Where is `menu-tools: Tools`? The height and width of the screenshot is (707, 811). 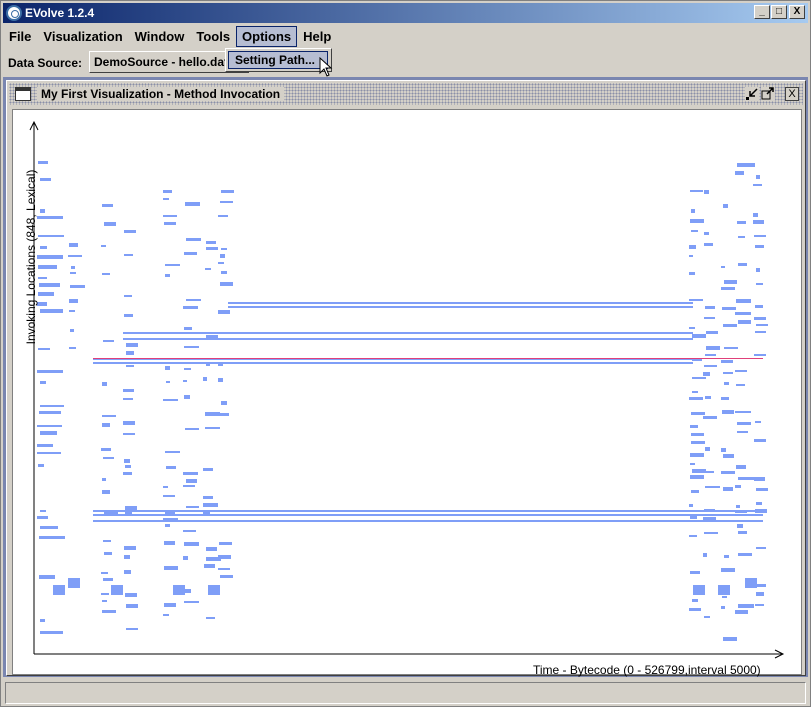
menu-tools: Tools is located at coordinates (213, 36).